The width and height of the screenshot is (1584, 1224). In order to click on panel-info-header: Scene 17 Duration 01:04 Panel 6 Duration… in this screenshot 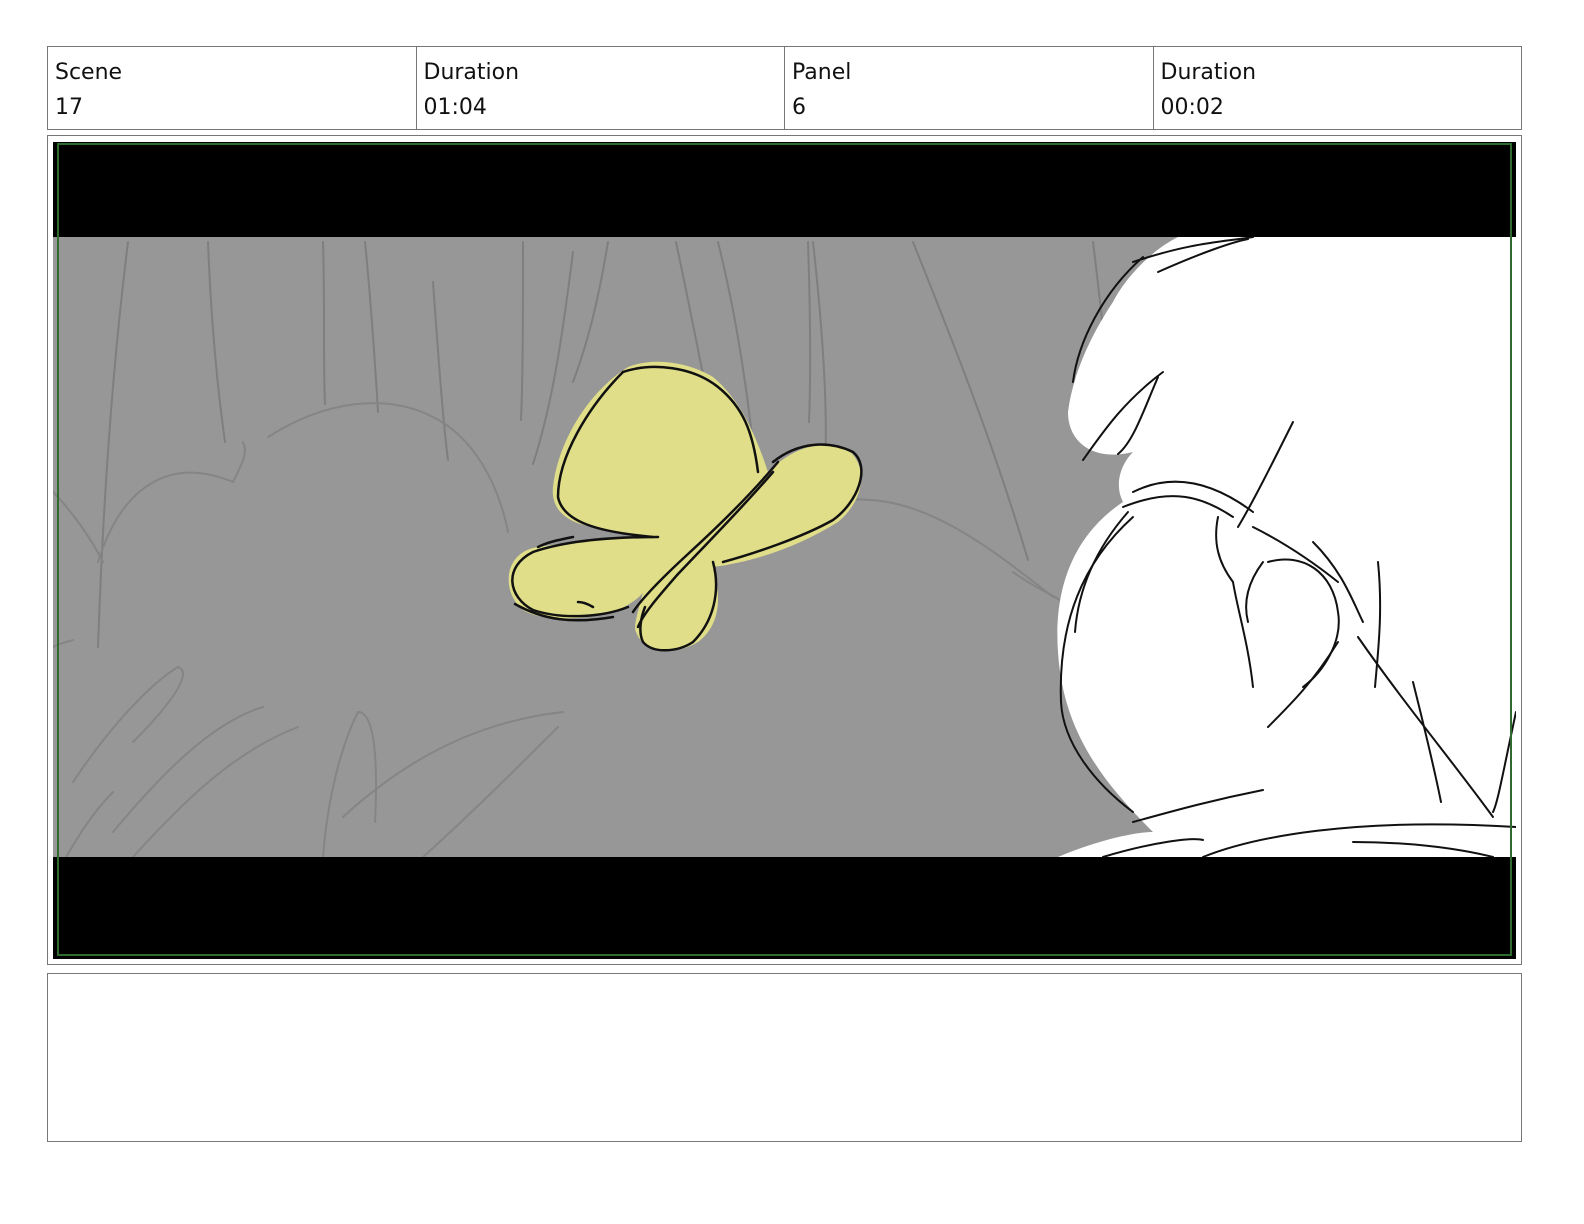, I will do `click(784, 88)`.